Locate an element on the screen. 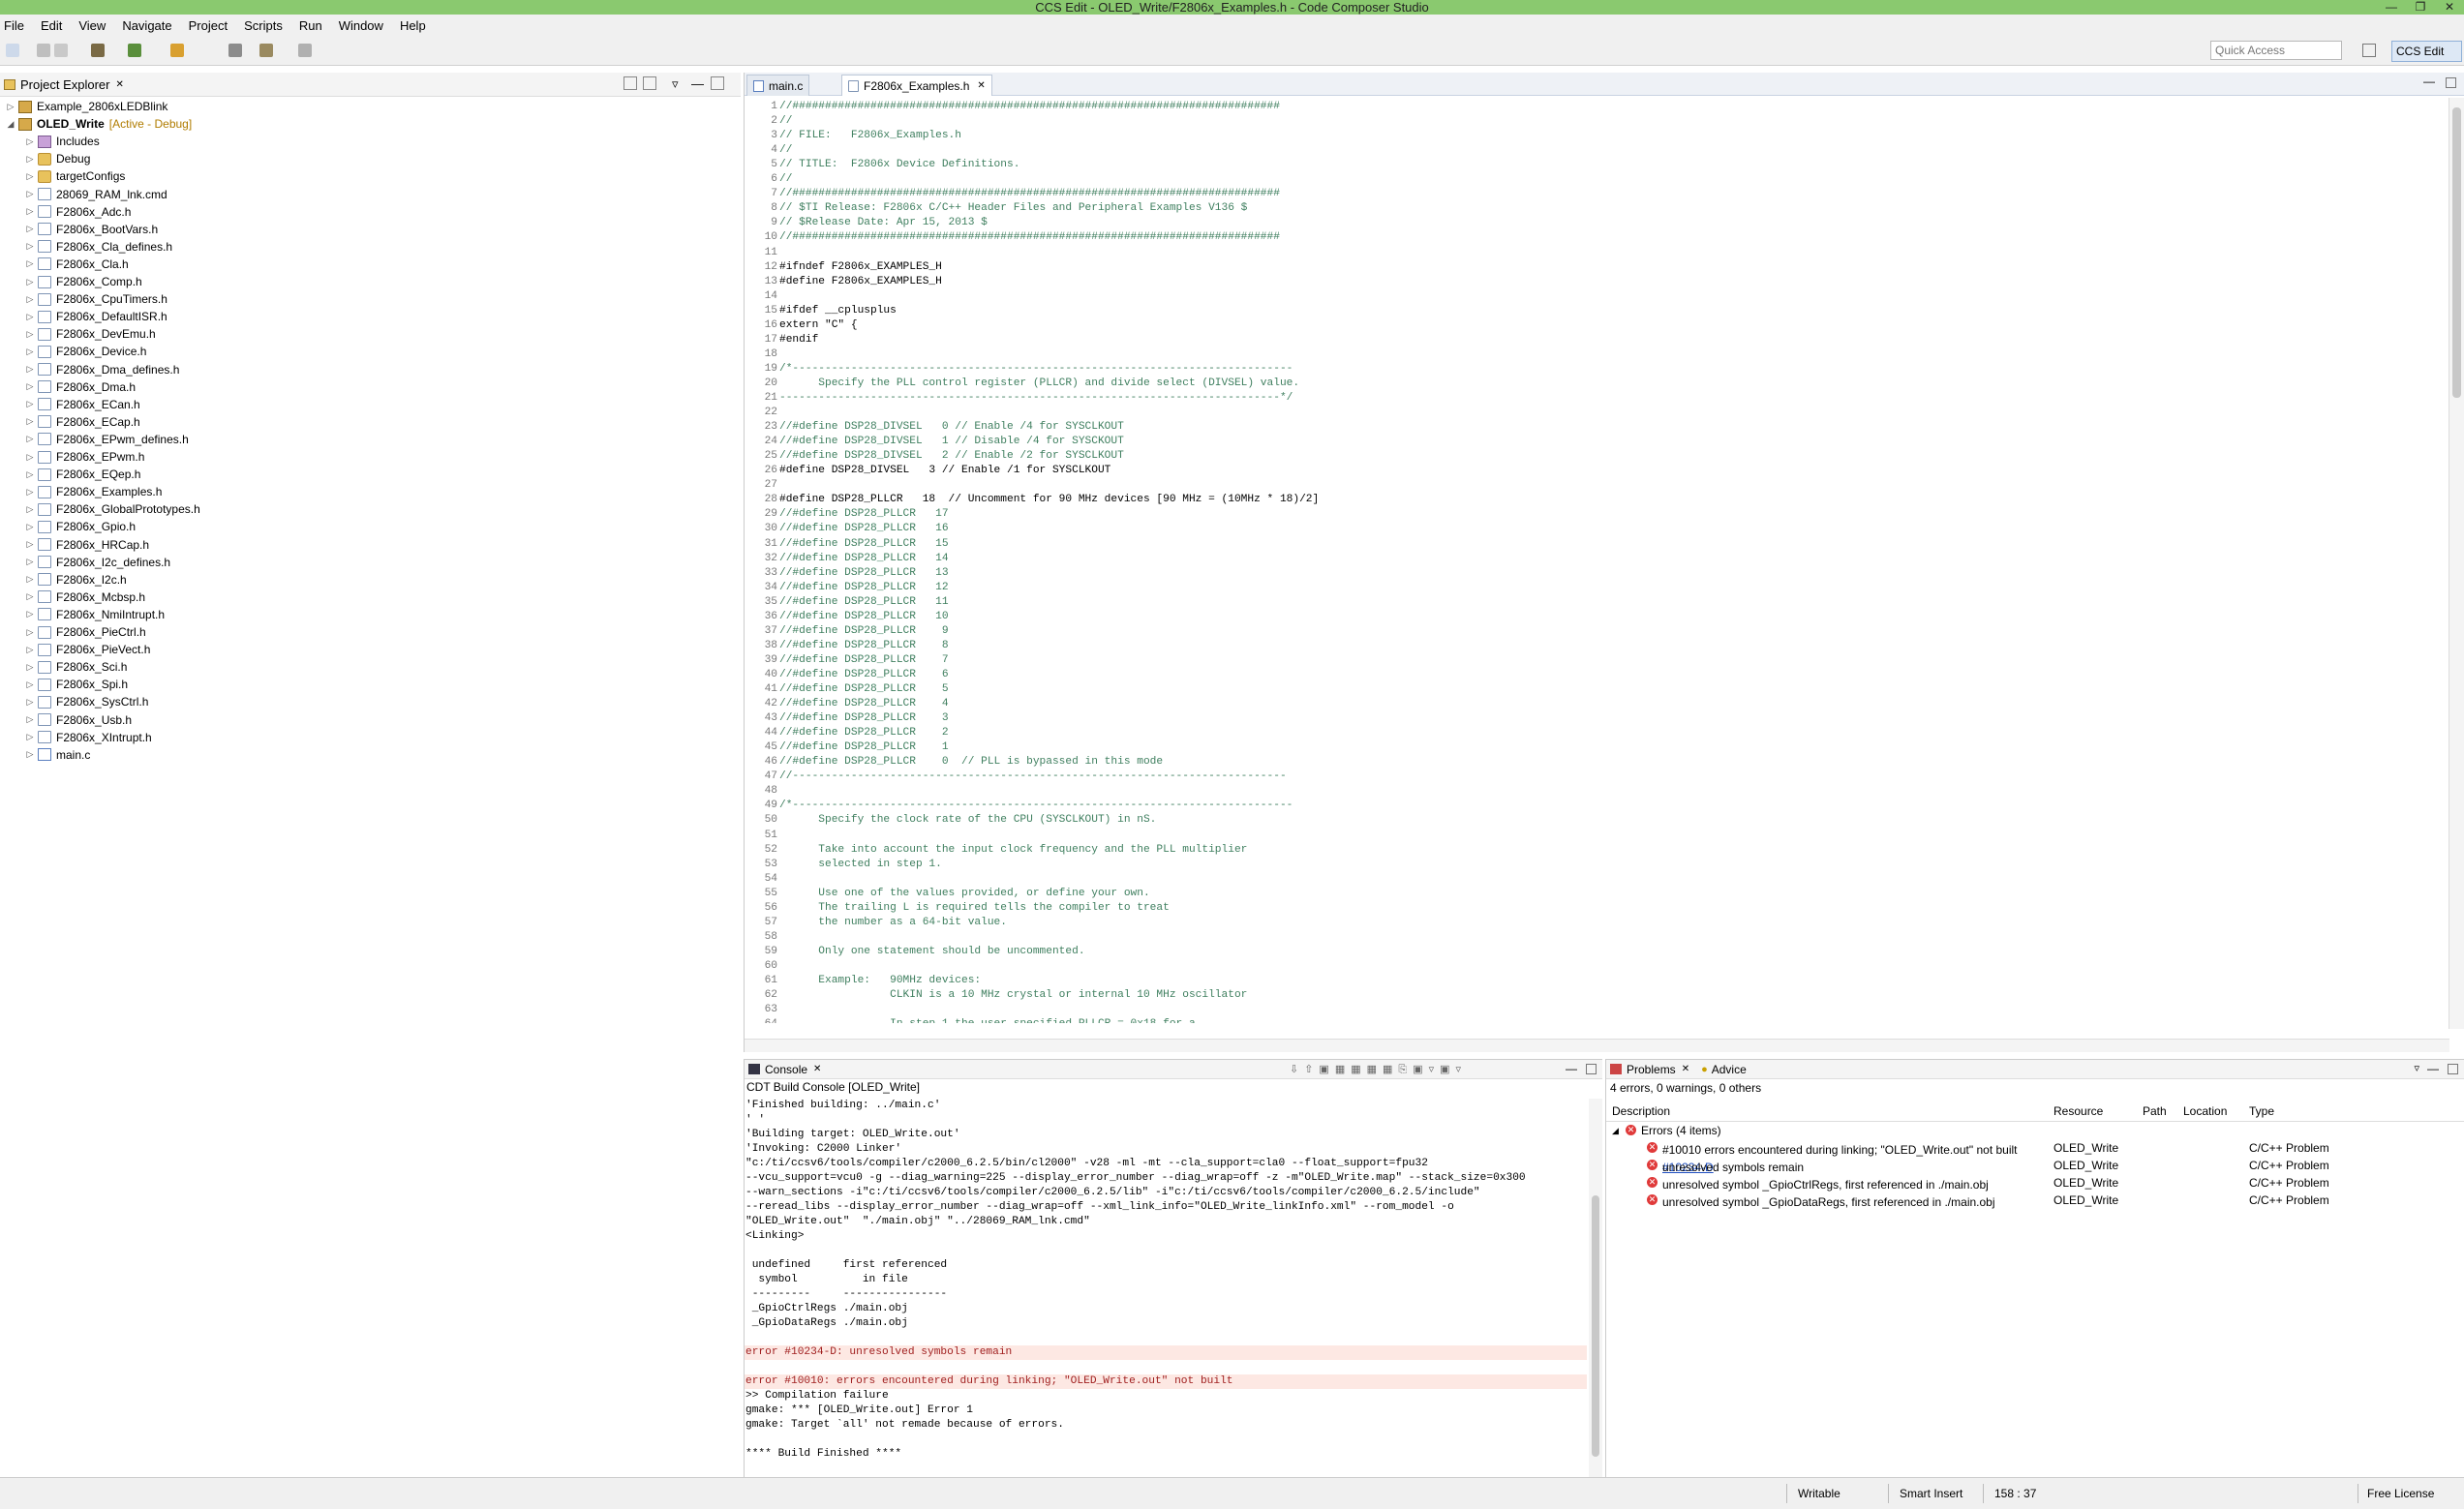  back-icon is located at coordinates (266, 50).